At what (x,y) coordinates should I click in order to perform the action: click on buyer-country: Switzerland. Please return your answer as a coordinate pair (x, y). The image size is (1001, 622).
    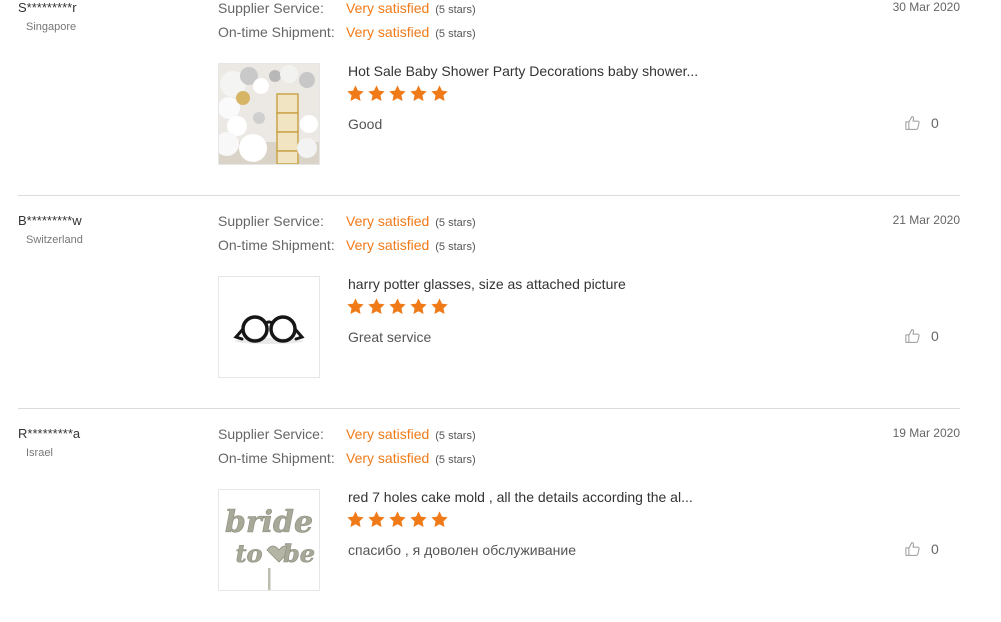
    Looking at the image, I should click on (54, 240).